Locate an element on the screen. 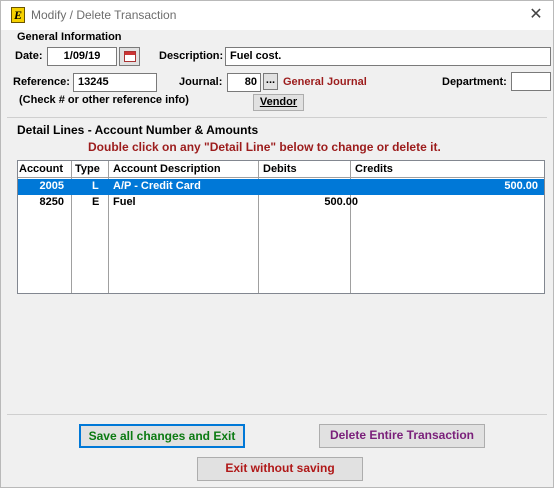 This screenshot has height=488, width=554. journal-name: General Journal is located at coordinates (325, 82).